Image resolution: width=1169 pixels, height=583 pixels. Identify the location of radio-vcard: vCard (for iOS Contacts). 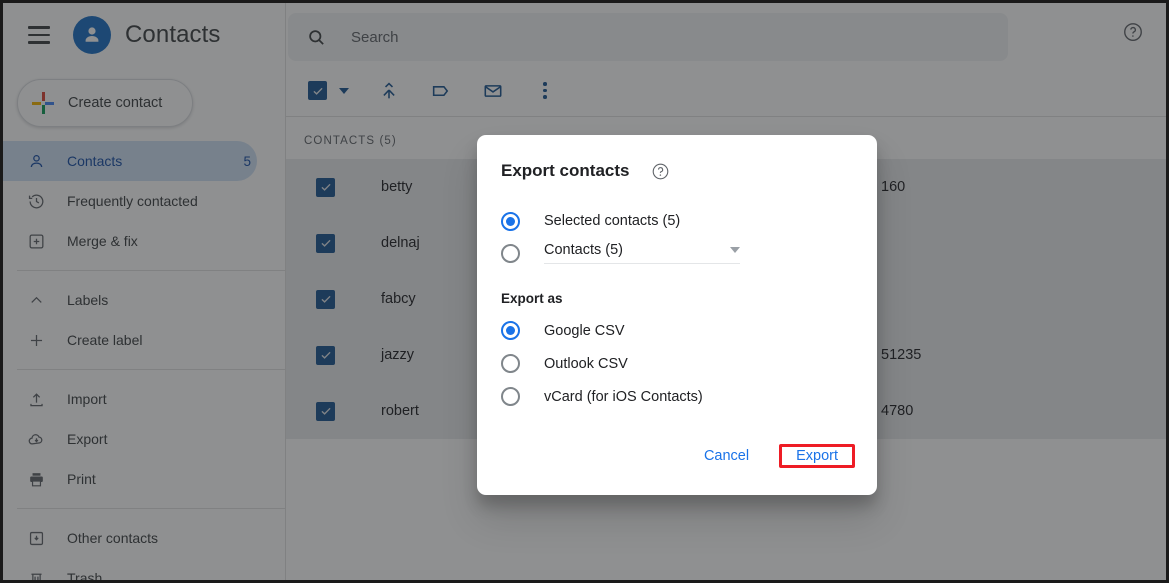
(677, 396).